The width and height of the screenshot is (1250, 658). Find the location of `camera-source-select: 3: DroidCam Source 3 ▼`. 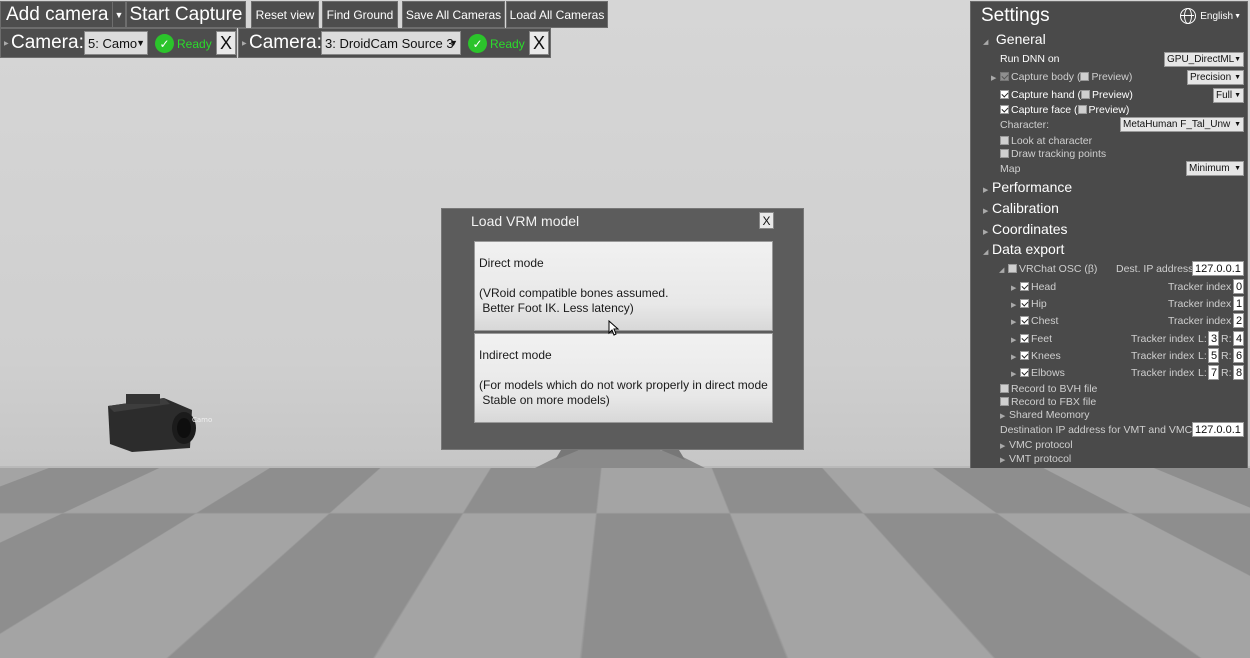

camera-source-select: 3: DroidCam Source 3 ▼ is located at coordinates (391, 43).